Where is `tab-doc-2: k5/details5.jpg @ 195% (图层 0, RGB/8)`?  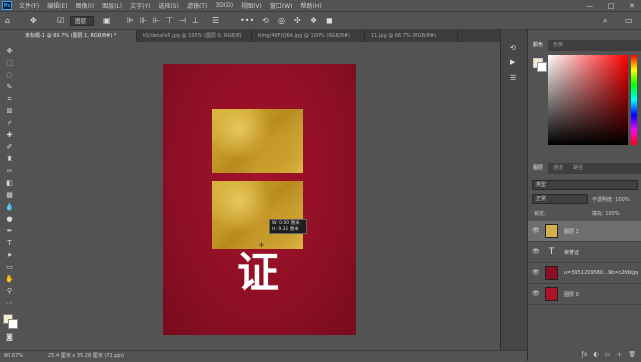
tab-doc-2: k5/details5.jpg @ 195% (图层 0, RGB/8) is located at coordinates (194, 36).